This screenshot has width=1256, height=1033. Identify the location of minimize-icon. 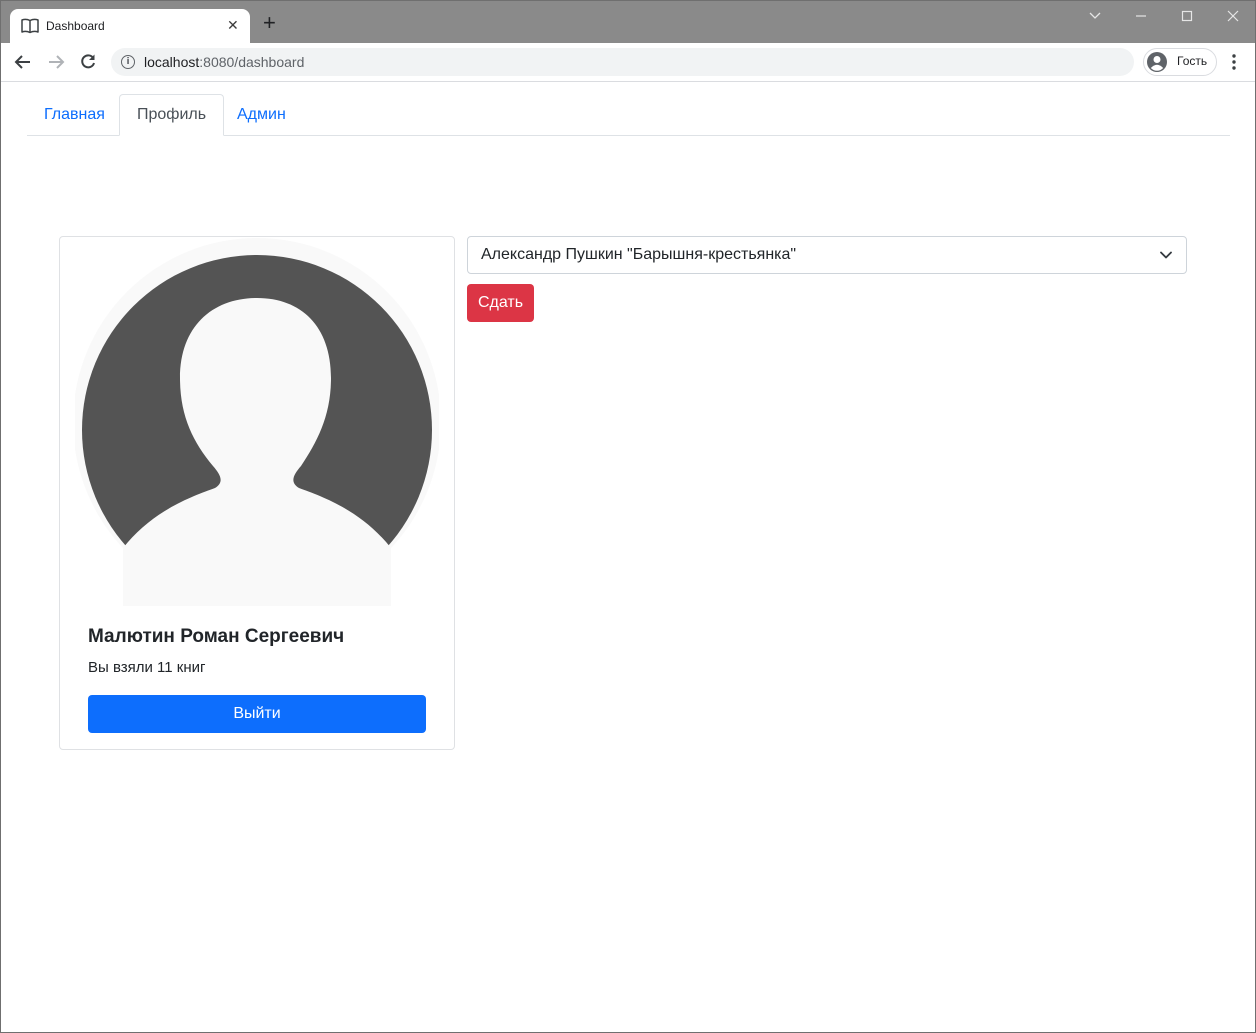
(1141, 16).